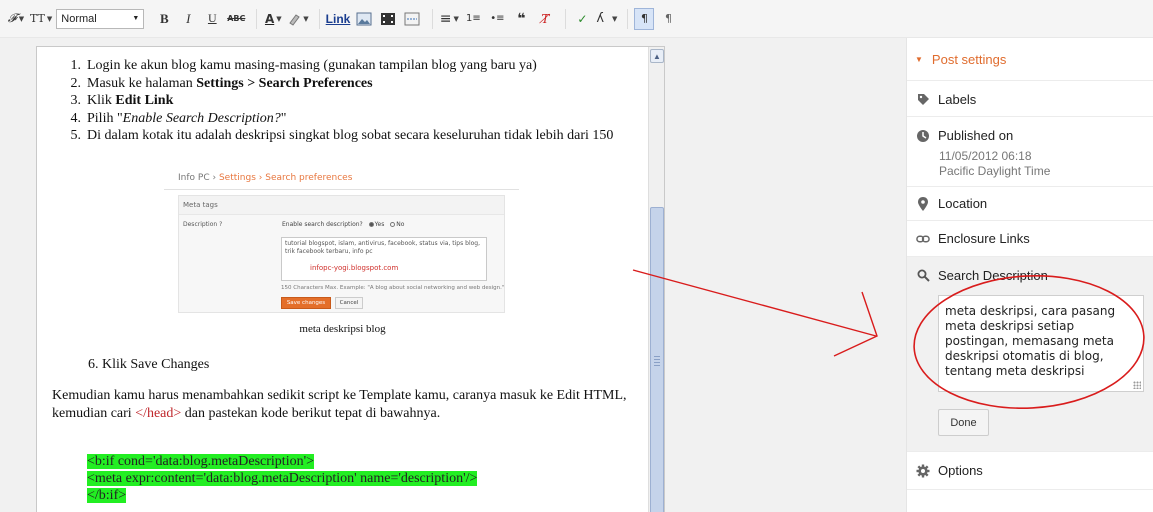 The image size is (1153, 512). I want to click on bold-button: B, so click(164, 19).